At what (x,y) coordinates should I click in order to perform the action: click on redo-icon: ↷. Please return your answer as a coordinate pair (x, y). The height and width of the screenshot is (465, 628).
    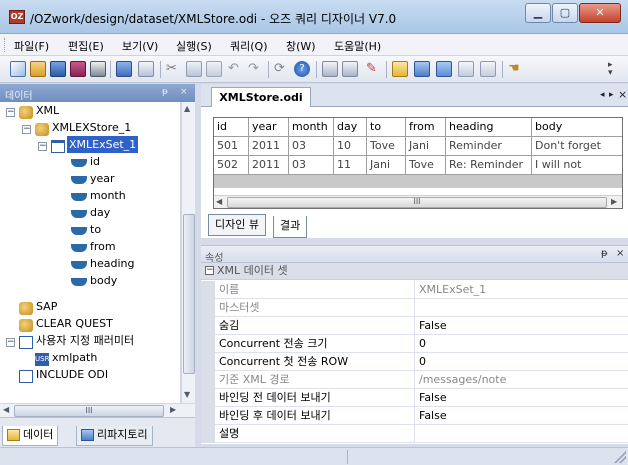
    Looking at the image, I should click on (256, 69).